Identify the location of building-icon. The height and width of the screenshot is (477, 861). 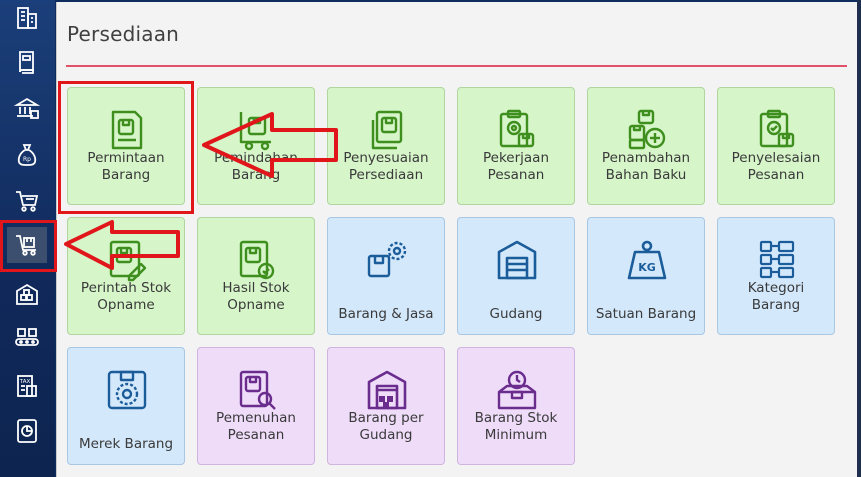
(27, 18).